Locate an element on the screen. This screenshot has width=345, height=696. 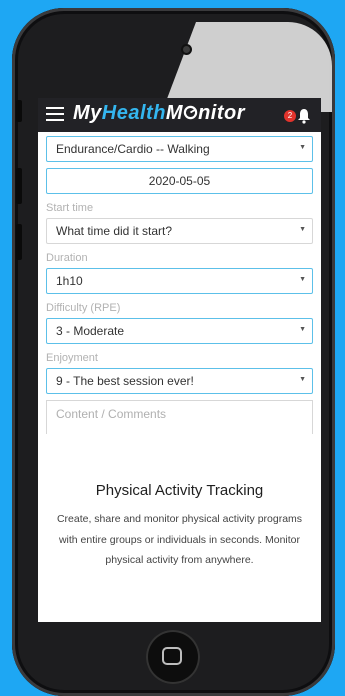
difficulty-select: 3 - Moderate ▼ is located at coordinates (179, 331).